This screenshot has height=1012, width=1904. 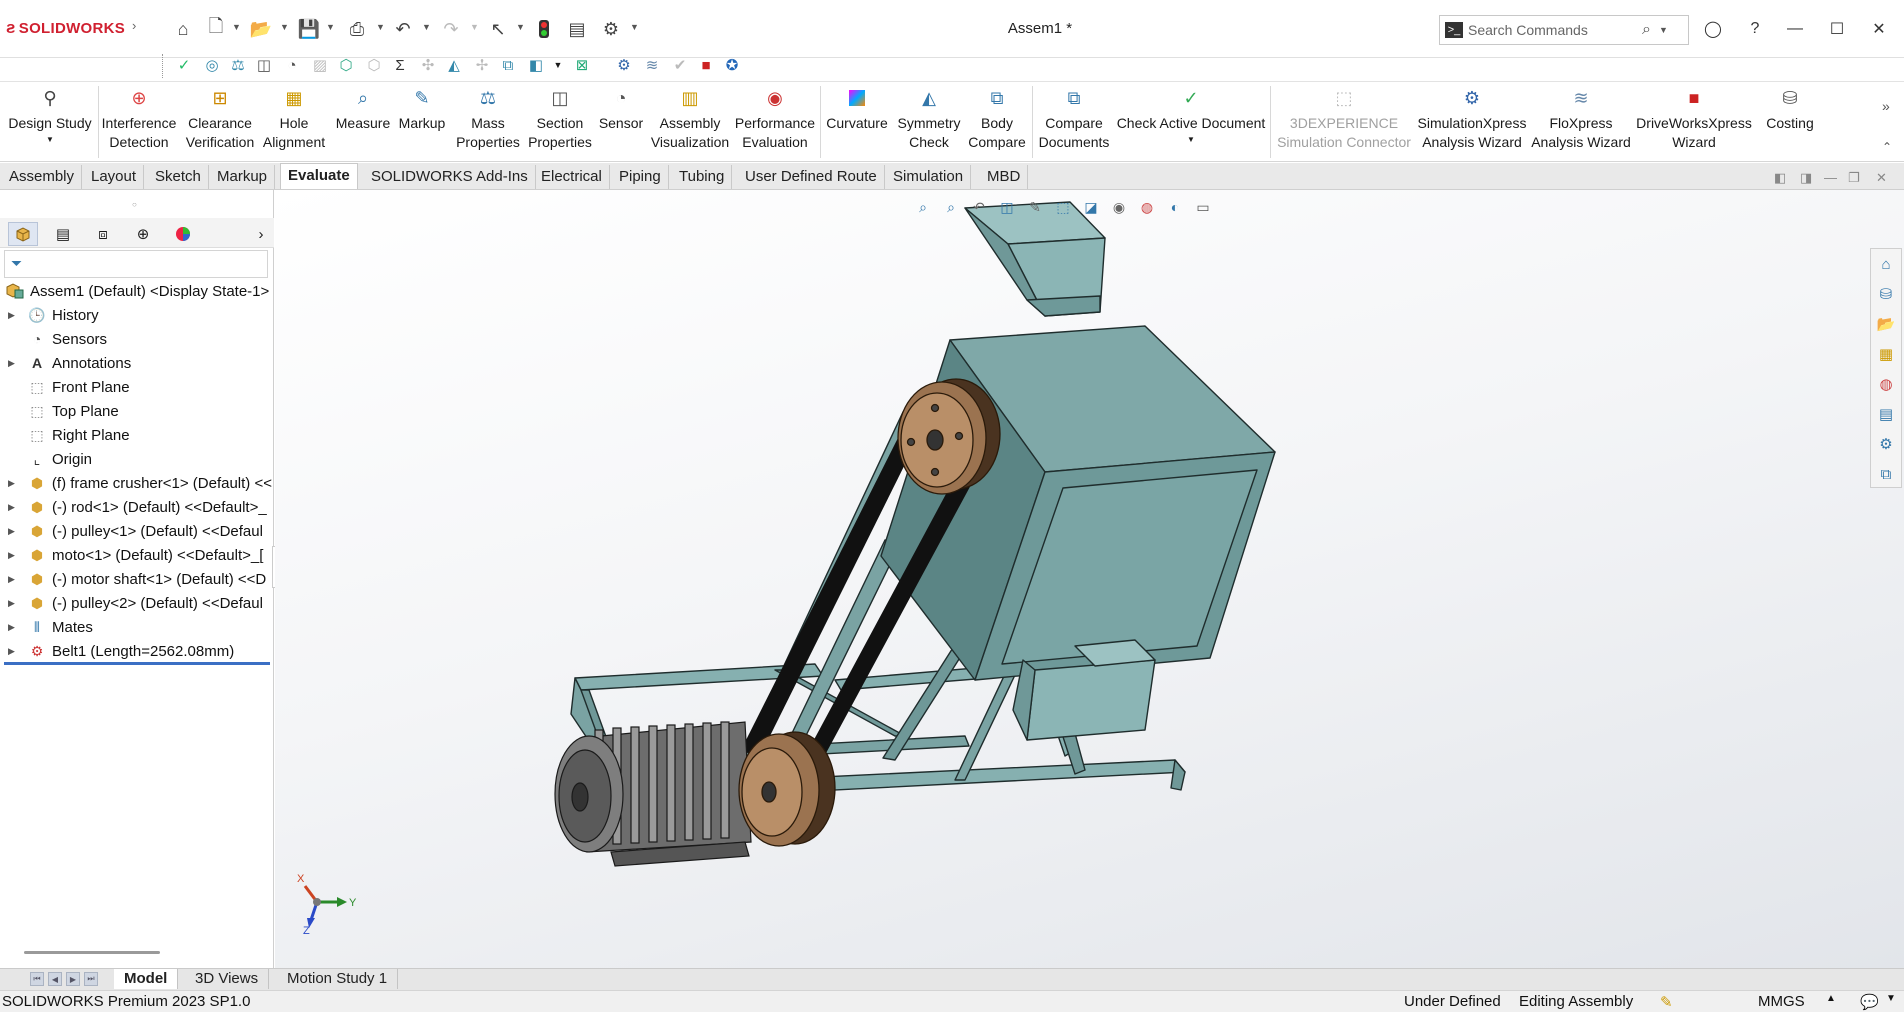 I want to click on tree-item-annotations: ▶ A Annotations, so click(x=136, y=363).